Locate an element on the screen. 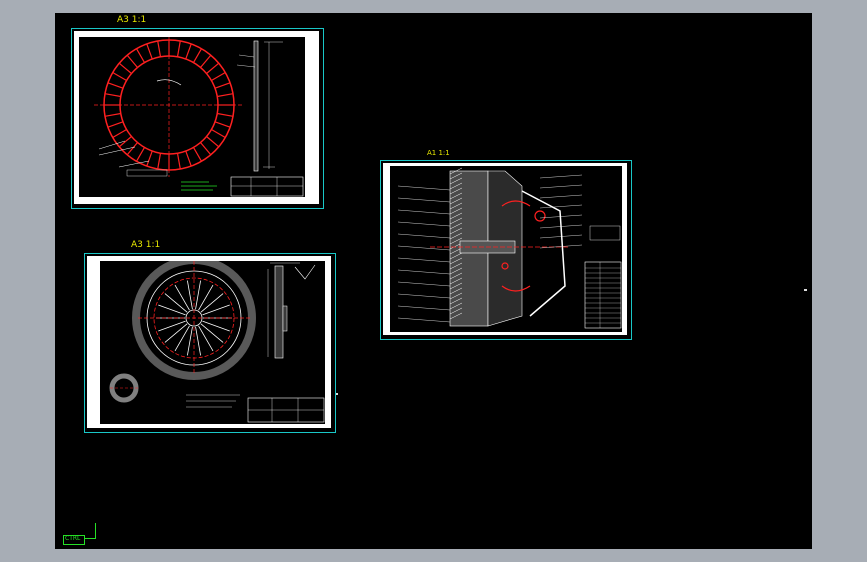 This screenshot has width=867, height=562. ucs-icon: CTRL is located at coordinates (74, 540).